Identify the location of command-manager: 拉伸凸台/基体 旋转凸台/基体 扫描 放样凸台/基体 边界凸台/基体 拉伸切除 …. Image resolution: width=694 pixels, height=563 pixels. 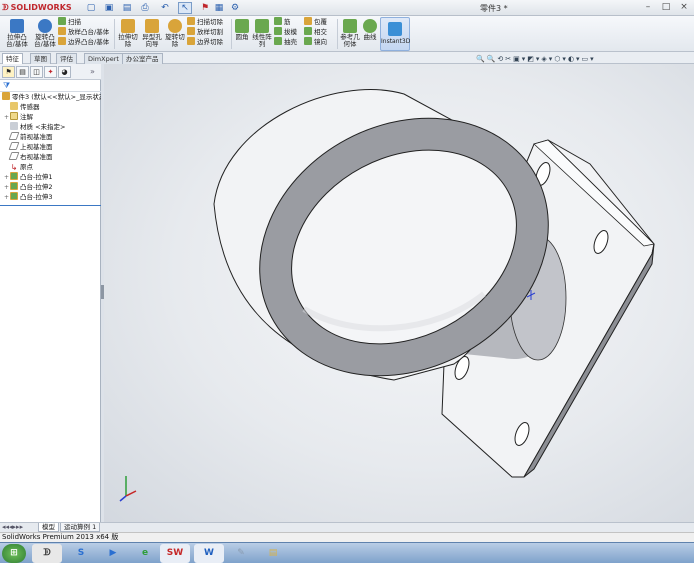
(347, 34).